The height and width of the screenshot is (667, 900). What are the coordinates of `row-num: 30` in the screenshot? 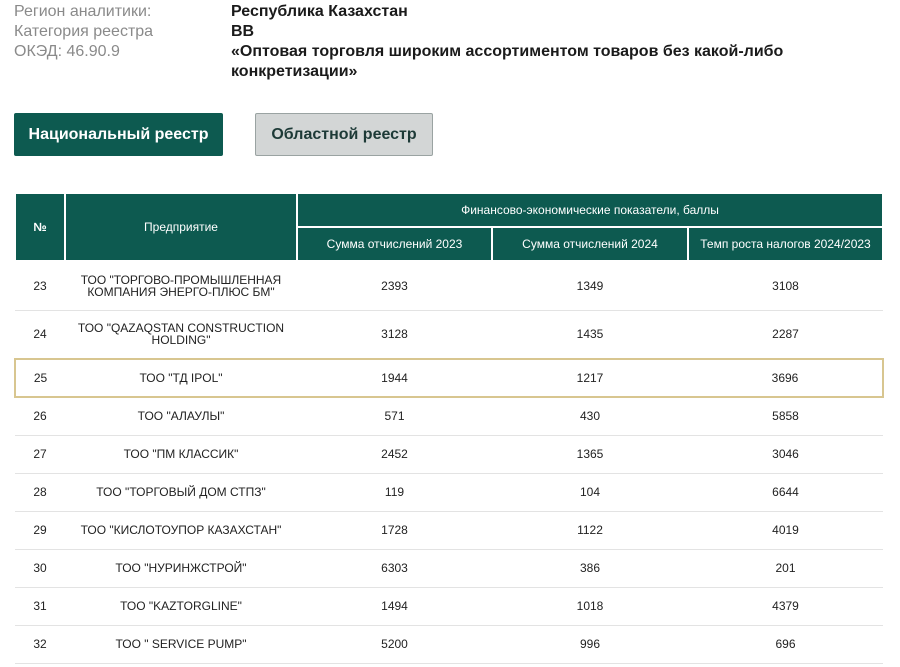 It's located at (40, 568).